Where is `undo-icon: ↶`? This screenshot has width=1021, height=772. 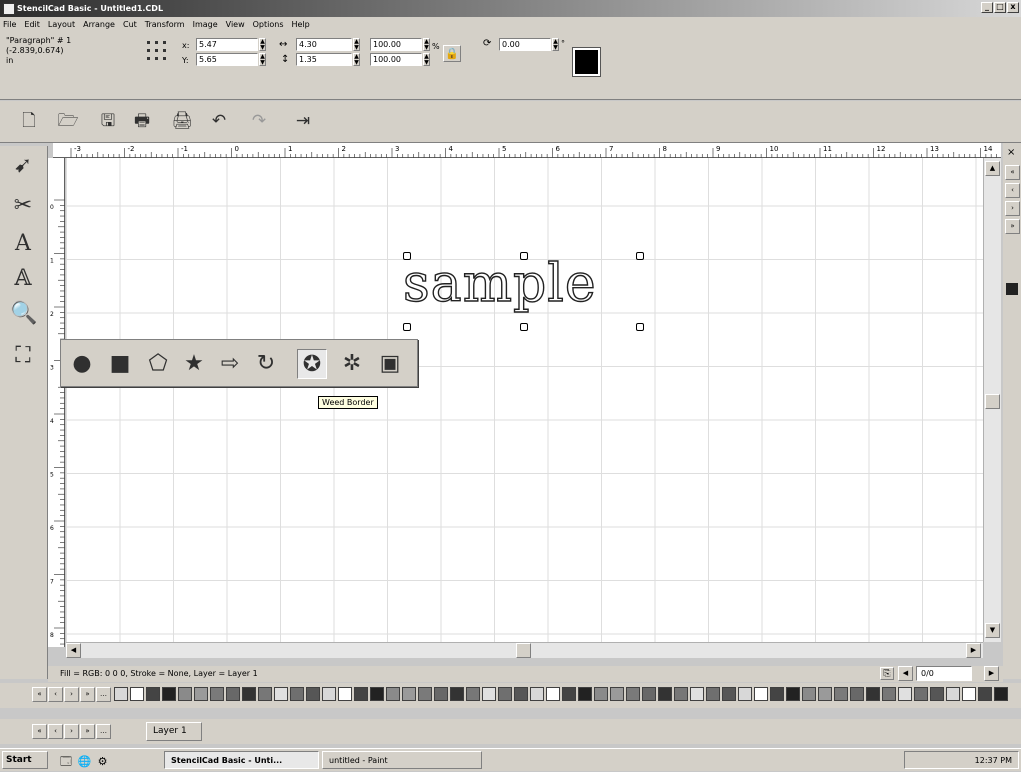
undo-icon: ↶ is located at coordinates (219, 121).